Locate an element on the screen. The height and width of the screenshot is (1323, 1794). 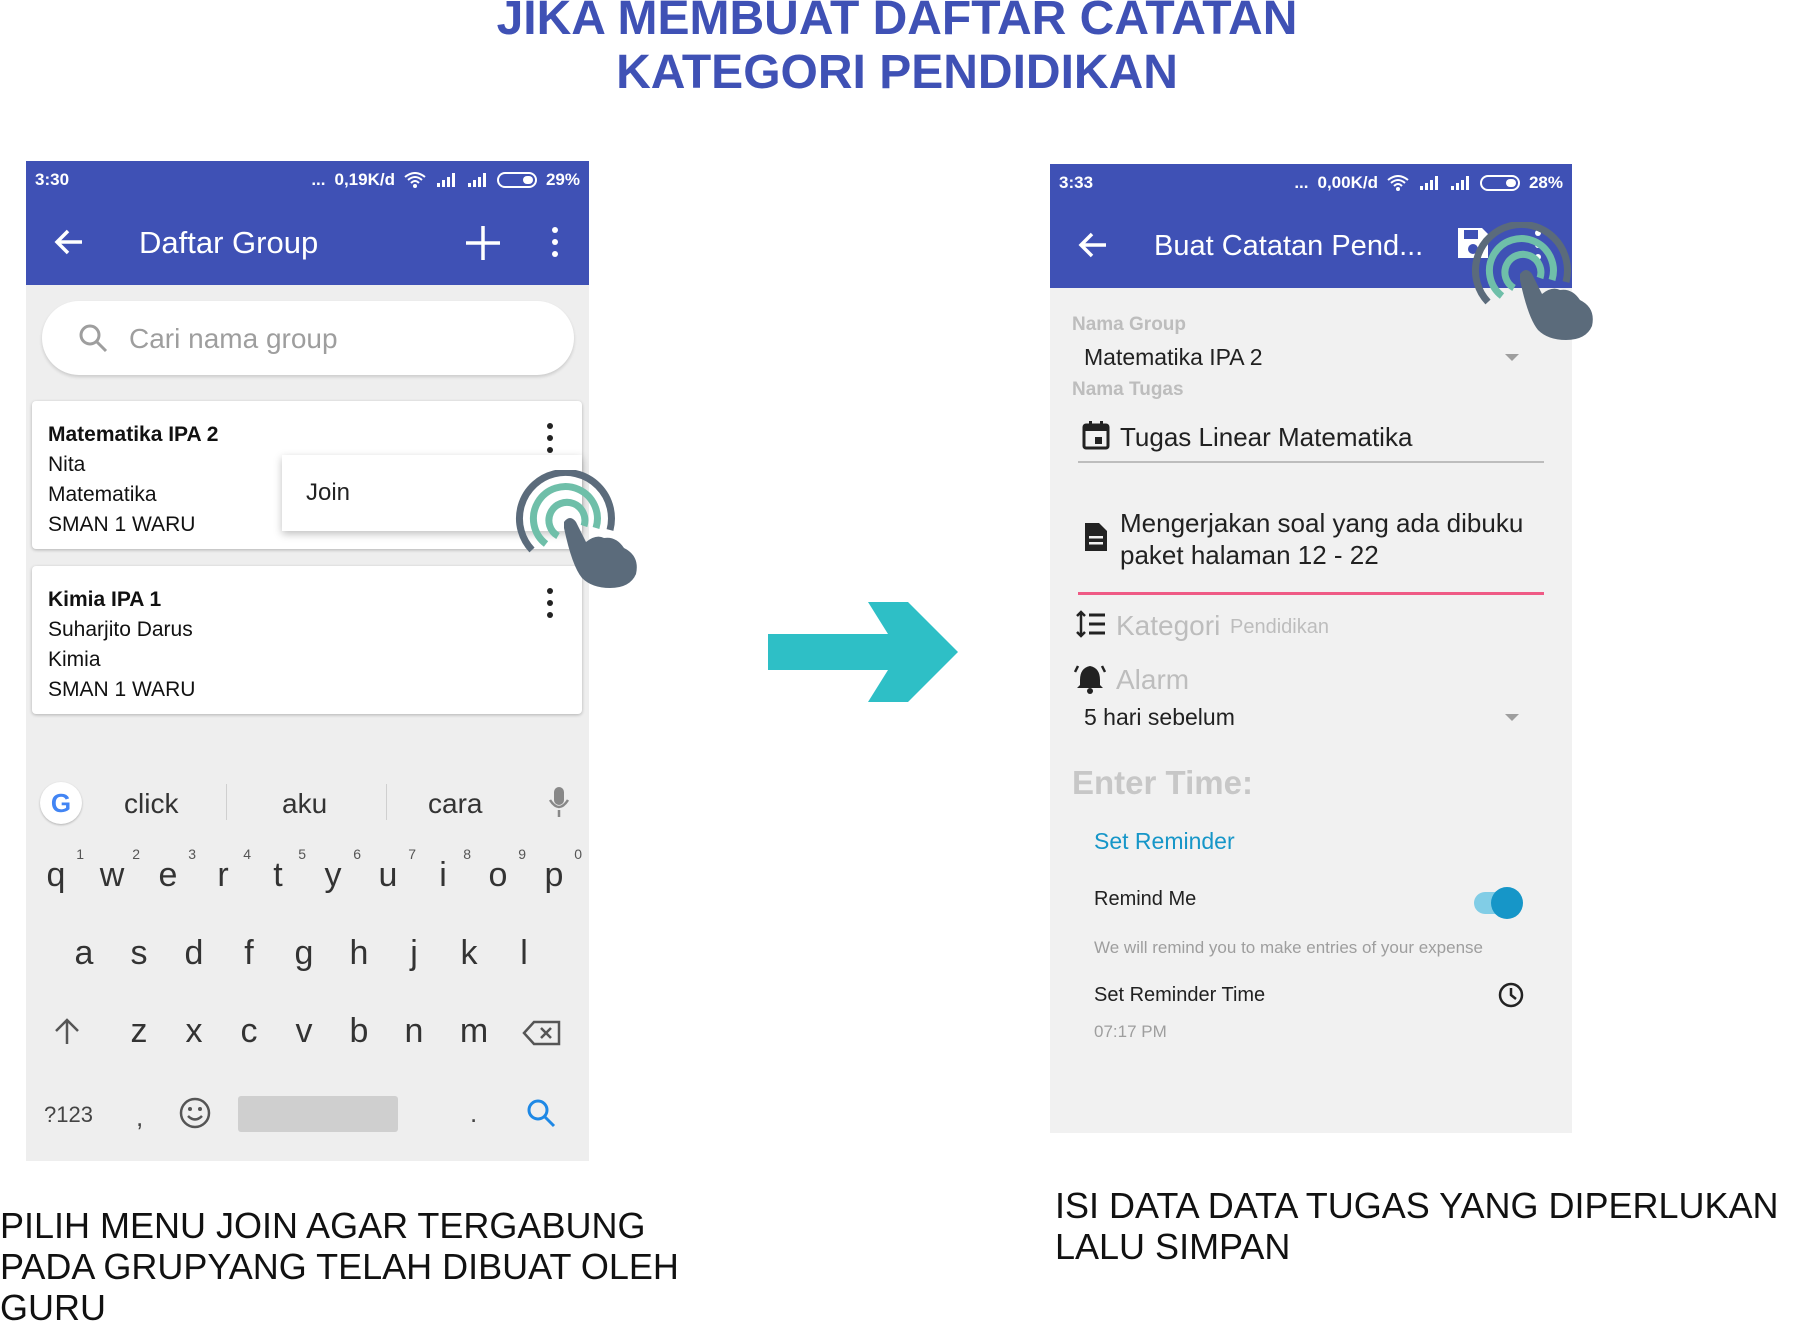
heading-line-2: KATEGORI PENDIDIKAN is located at coordinates (897, 72).